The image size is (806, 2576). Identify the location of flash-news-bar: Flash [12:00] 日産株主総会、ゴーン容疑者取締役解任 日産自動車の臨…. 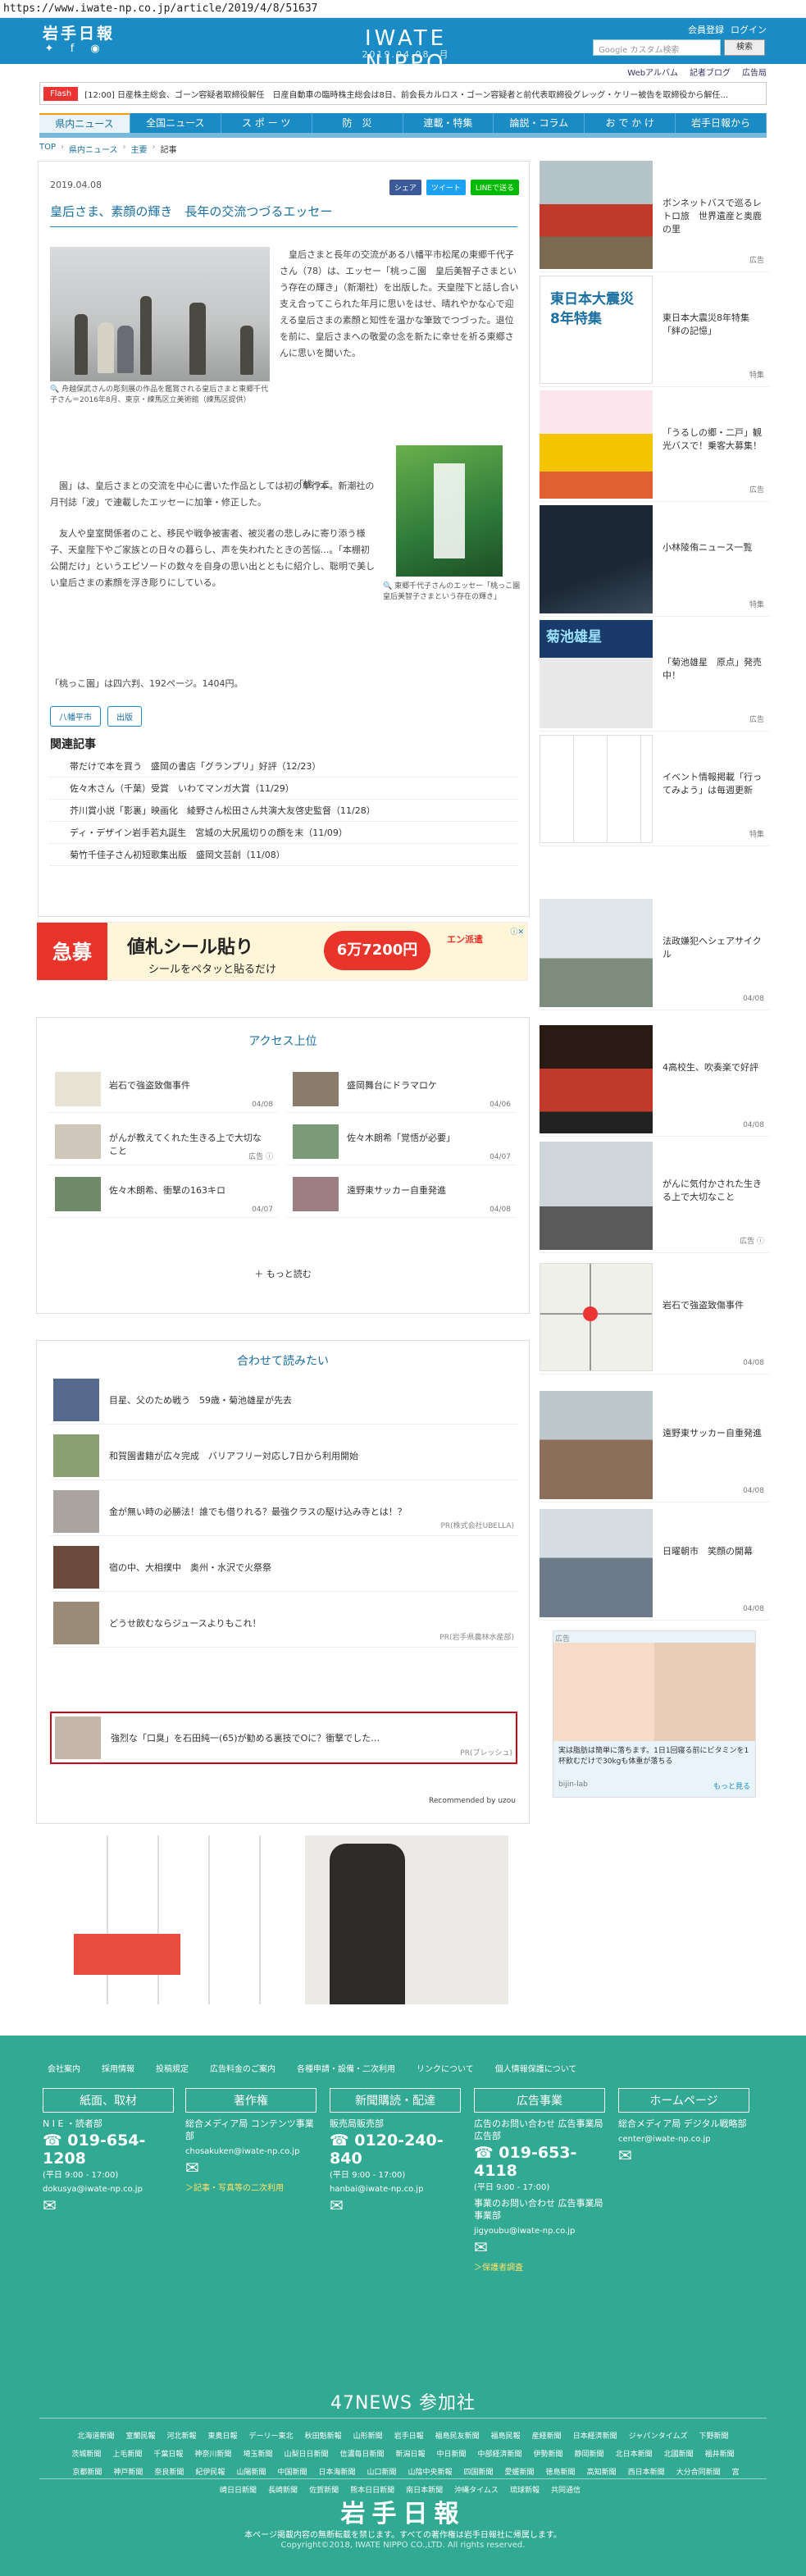
(403, 93).